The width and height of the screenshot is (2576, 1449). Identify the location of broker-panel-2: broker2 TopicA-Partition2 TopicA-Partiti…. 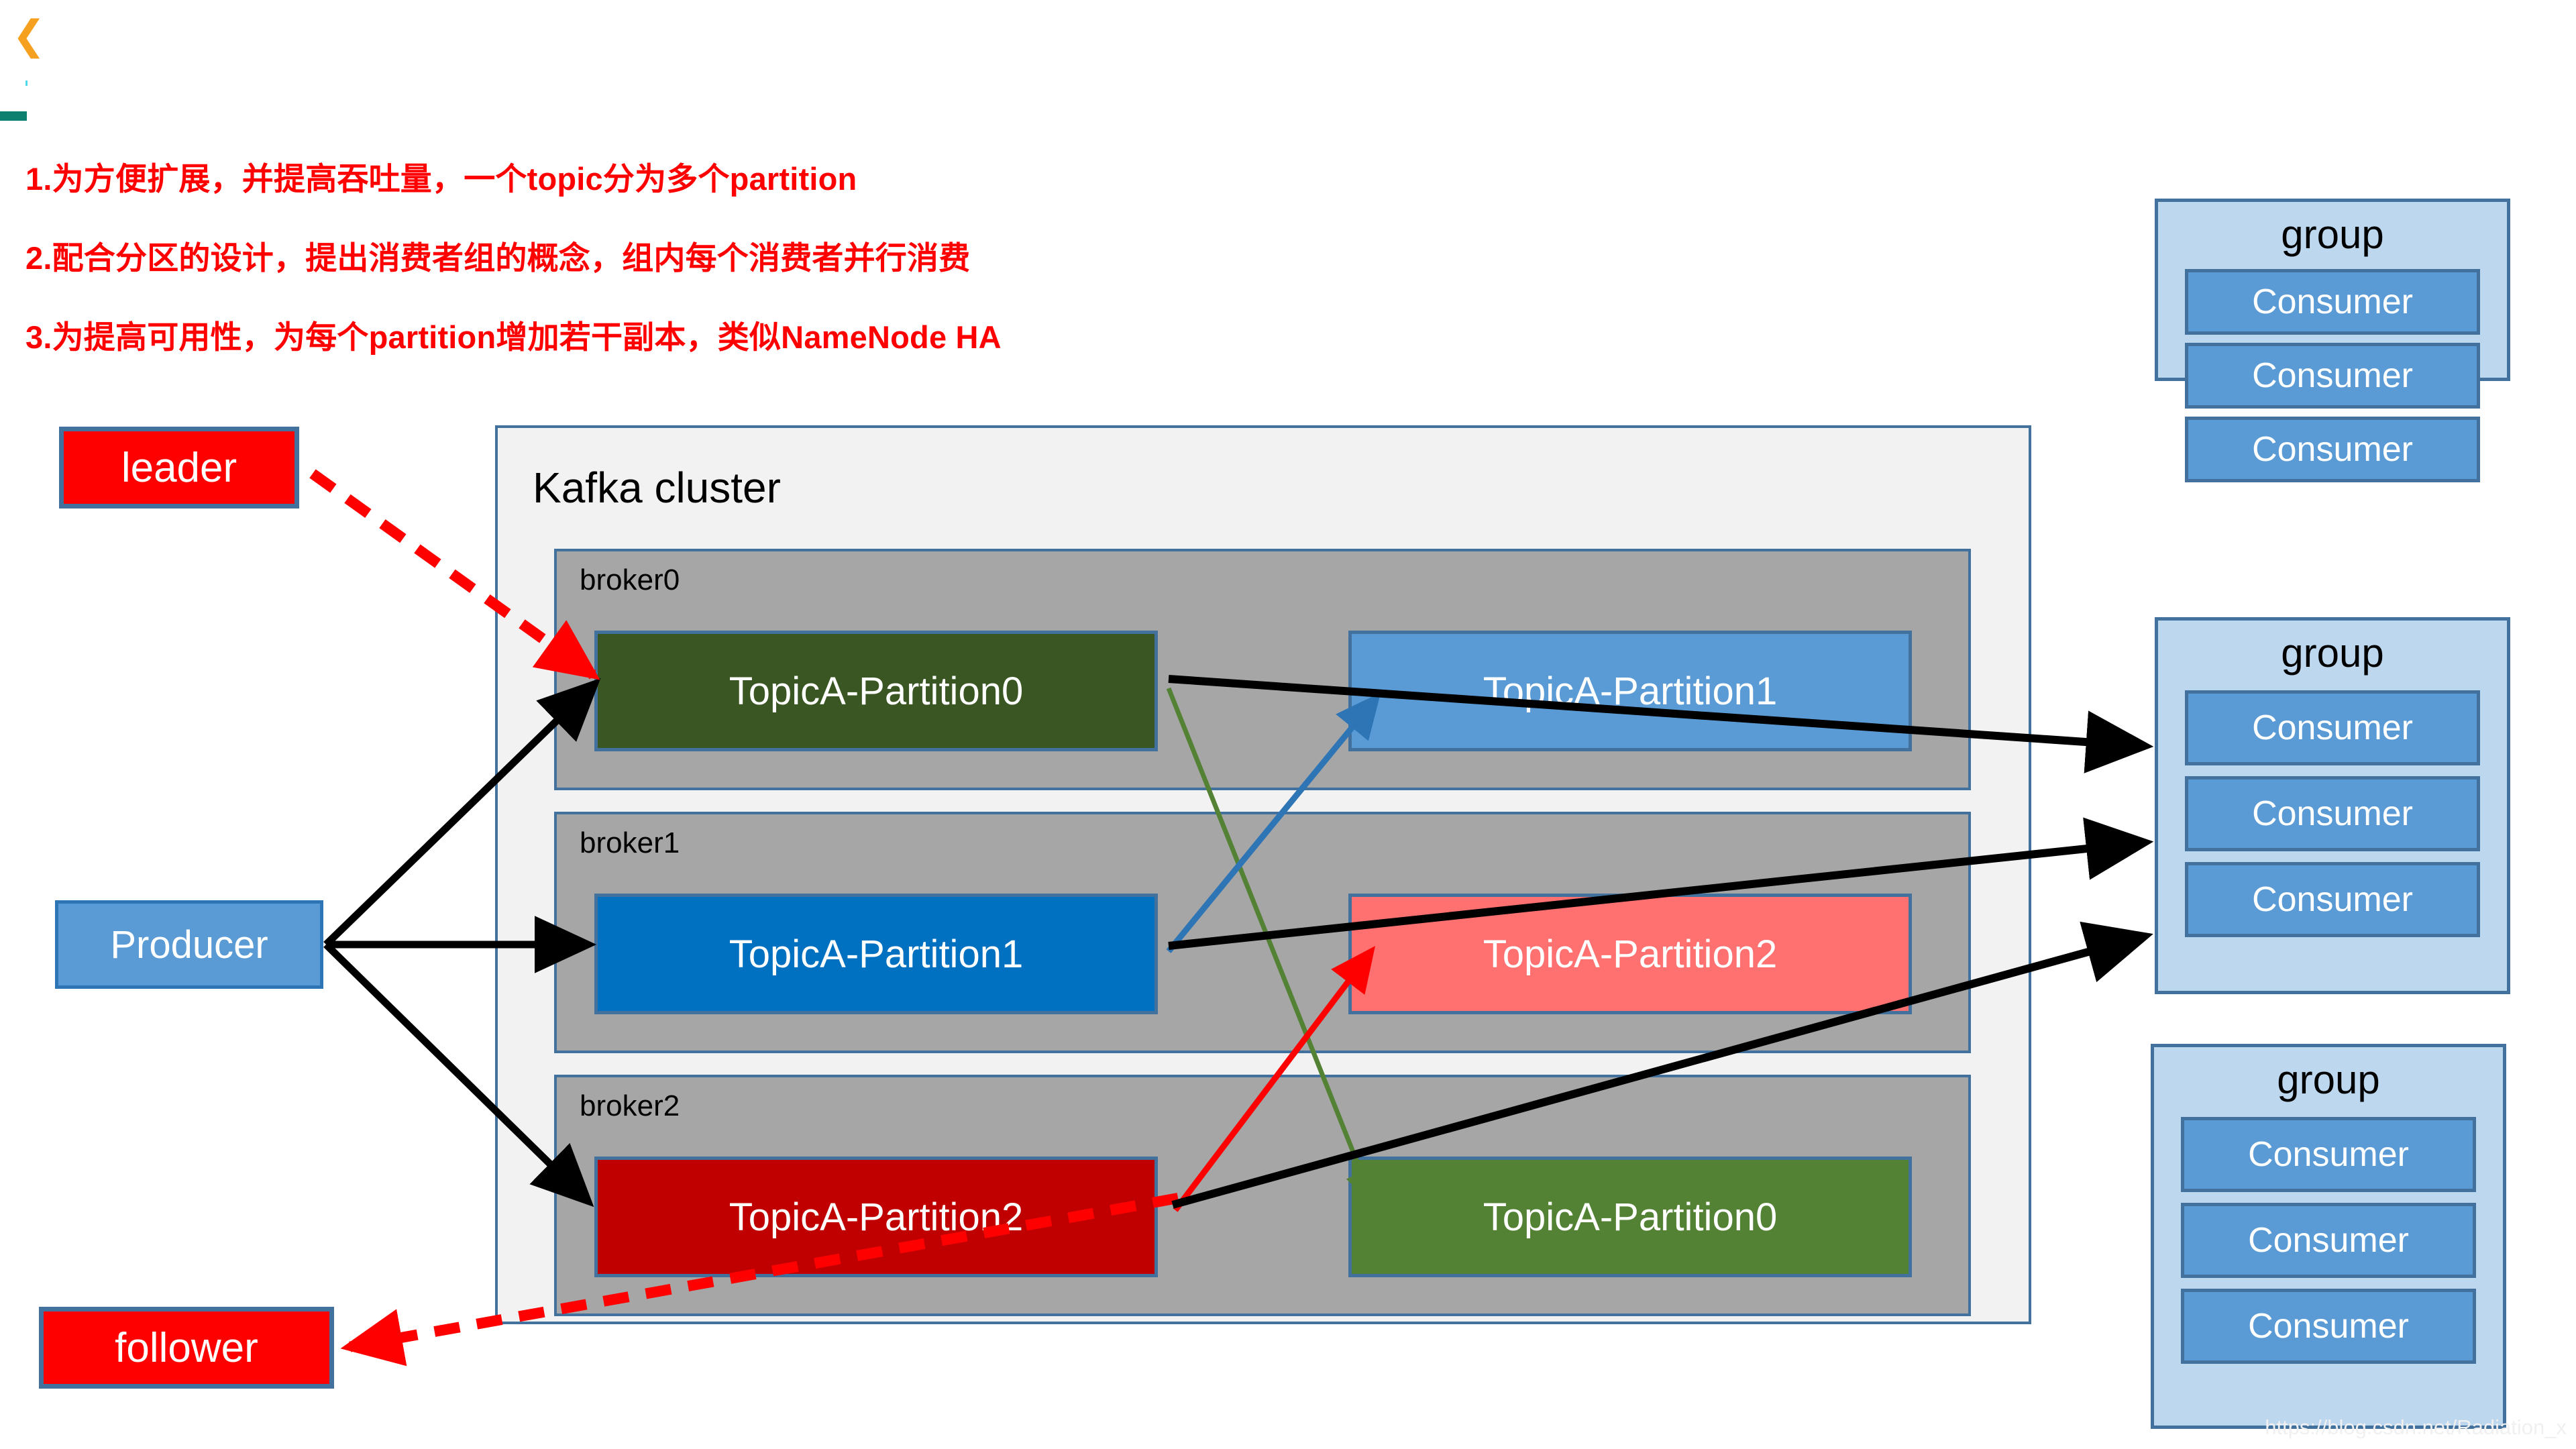
(1262, 1195).